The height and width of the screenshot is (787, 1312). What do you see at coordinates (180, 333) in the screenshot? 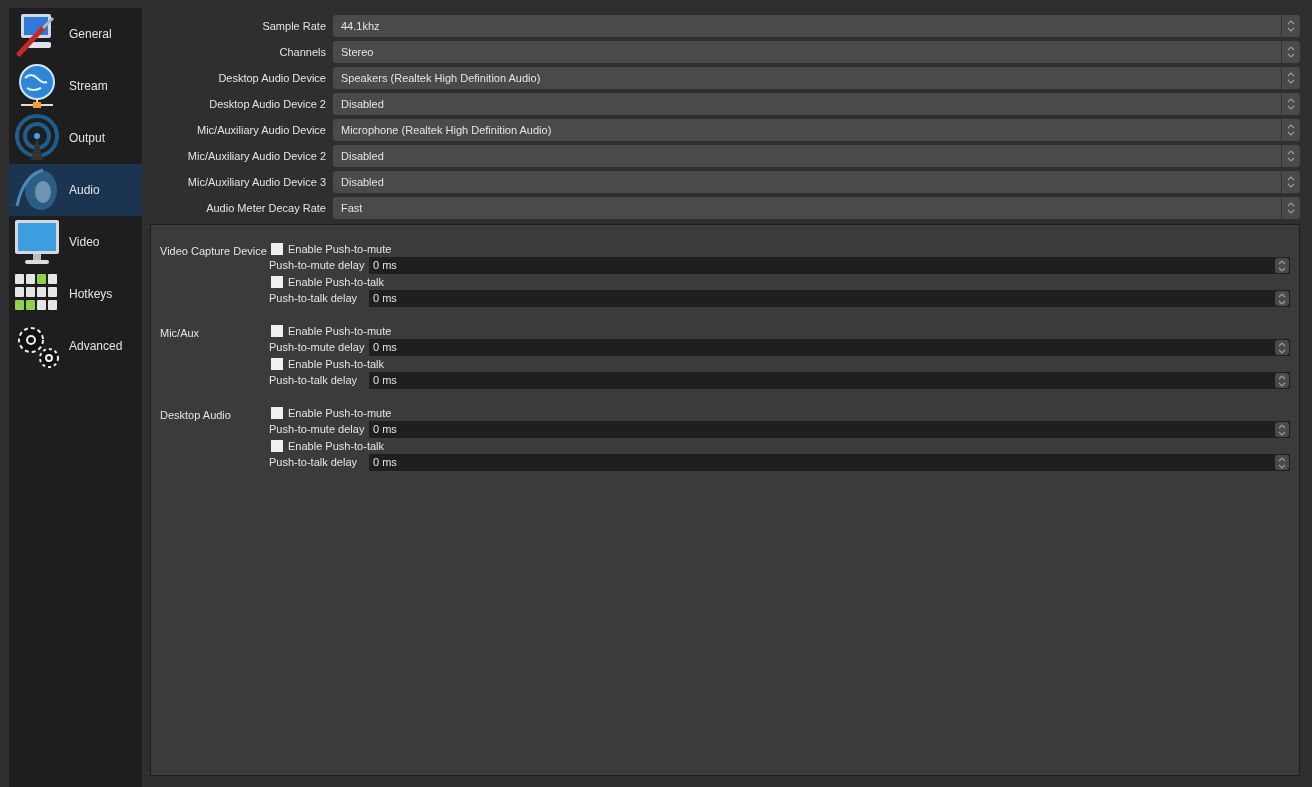
I see `source-label: Mic/Aux` at bounding box center [180, 333].